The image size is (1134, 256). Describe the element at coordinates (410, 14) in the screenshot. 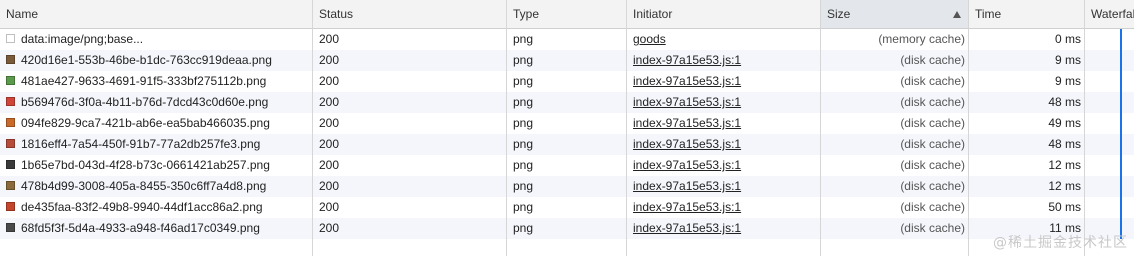

I see `column-header-status: Status` at that location.